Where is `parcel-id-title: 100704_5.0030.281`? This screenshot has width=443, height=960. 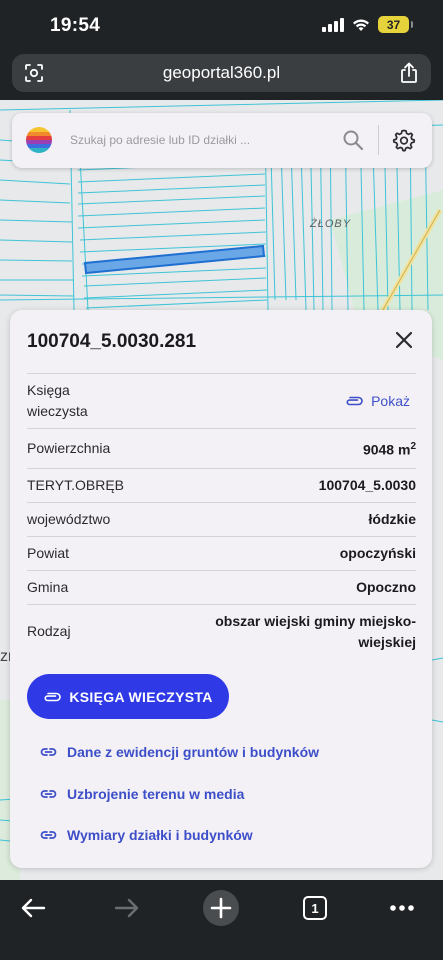
parcel-id-title: 100704_5.0030.281 is located at coordinates (112, 341).